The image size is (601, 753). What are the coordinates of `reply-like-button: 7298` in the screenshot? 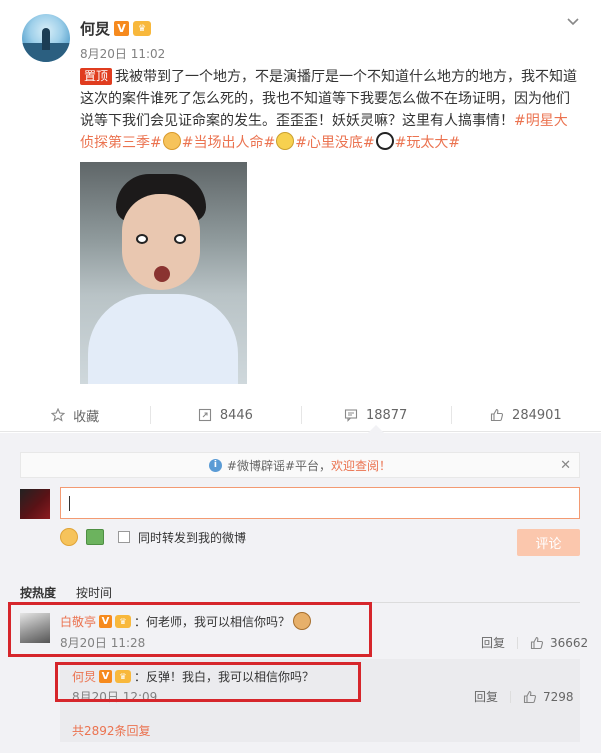 It's located at (548, 697).